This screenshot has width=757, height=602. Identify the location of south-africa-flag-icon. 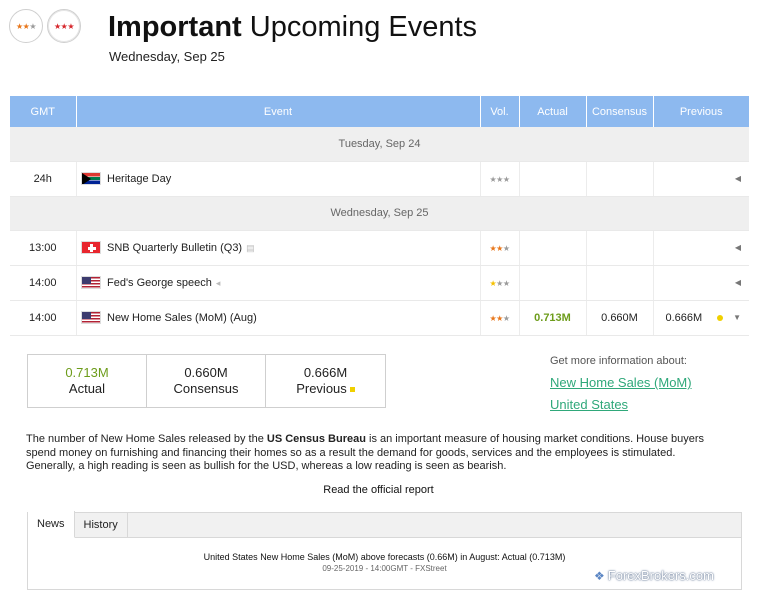
(90, 178).